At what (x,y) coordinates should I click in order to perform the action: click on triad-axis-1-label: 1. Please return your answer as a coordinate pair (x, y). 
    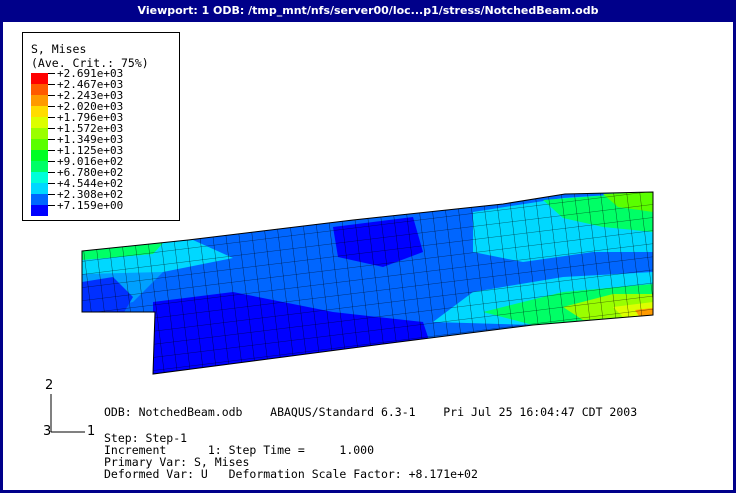
    Looking at the image, I should click on (91, 431).